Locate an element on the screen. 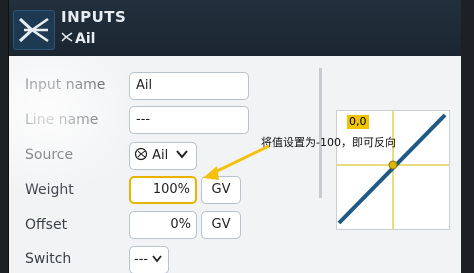 The image size is (474, 273). page-title: INPUTS is located at coordinates (94, 17).